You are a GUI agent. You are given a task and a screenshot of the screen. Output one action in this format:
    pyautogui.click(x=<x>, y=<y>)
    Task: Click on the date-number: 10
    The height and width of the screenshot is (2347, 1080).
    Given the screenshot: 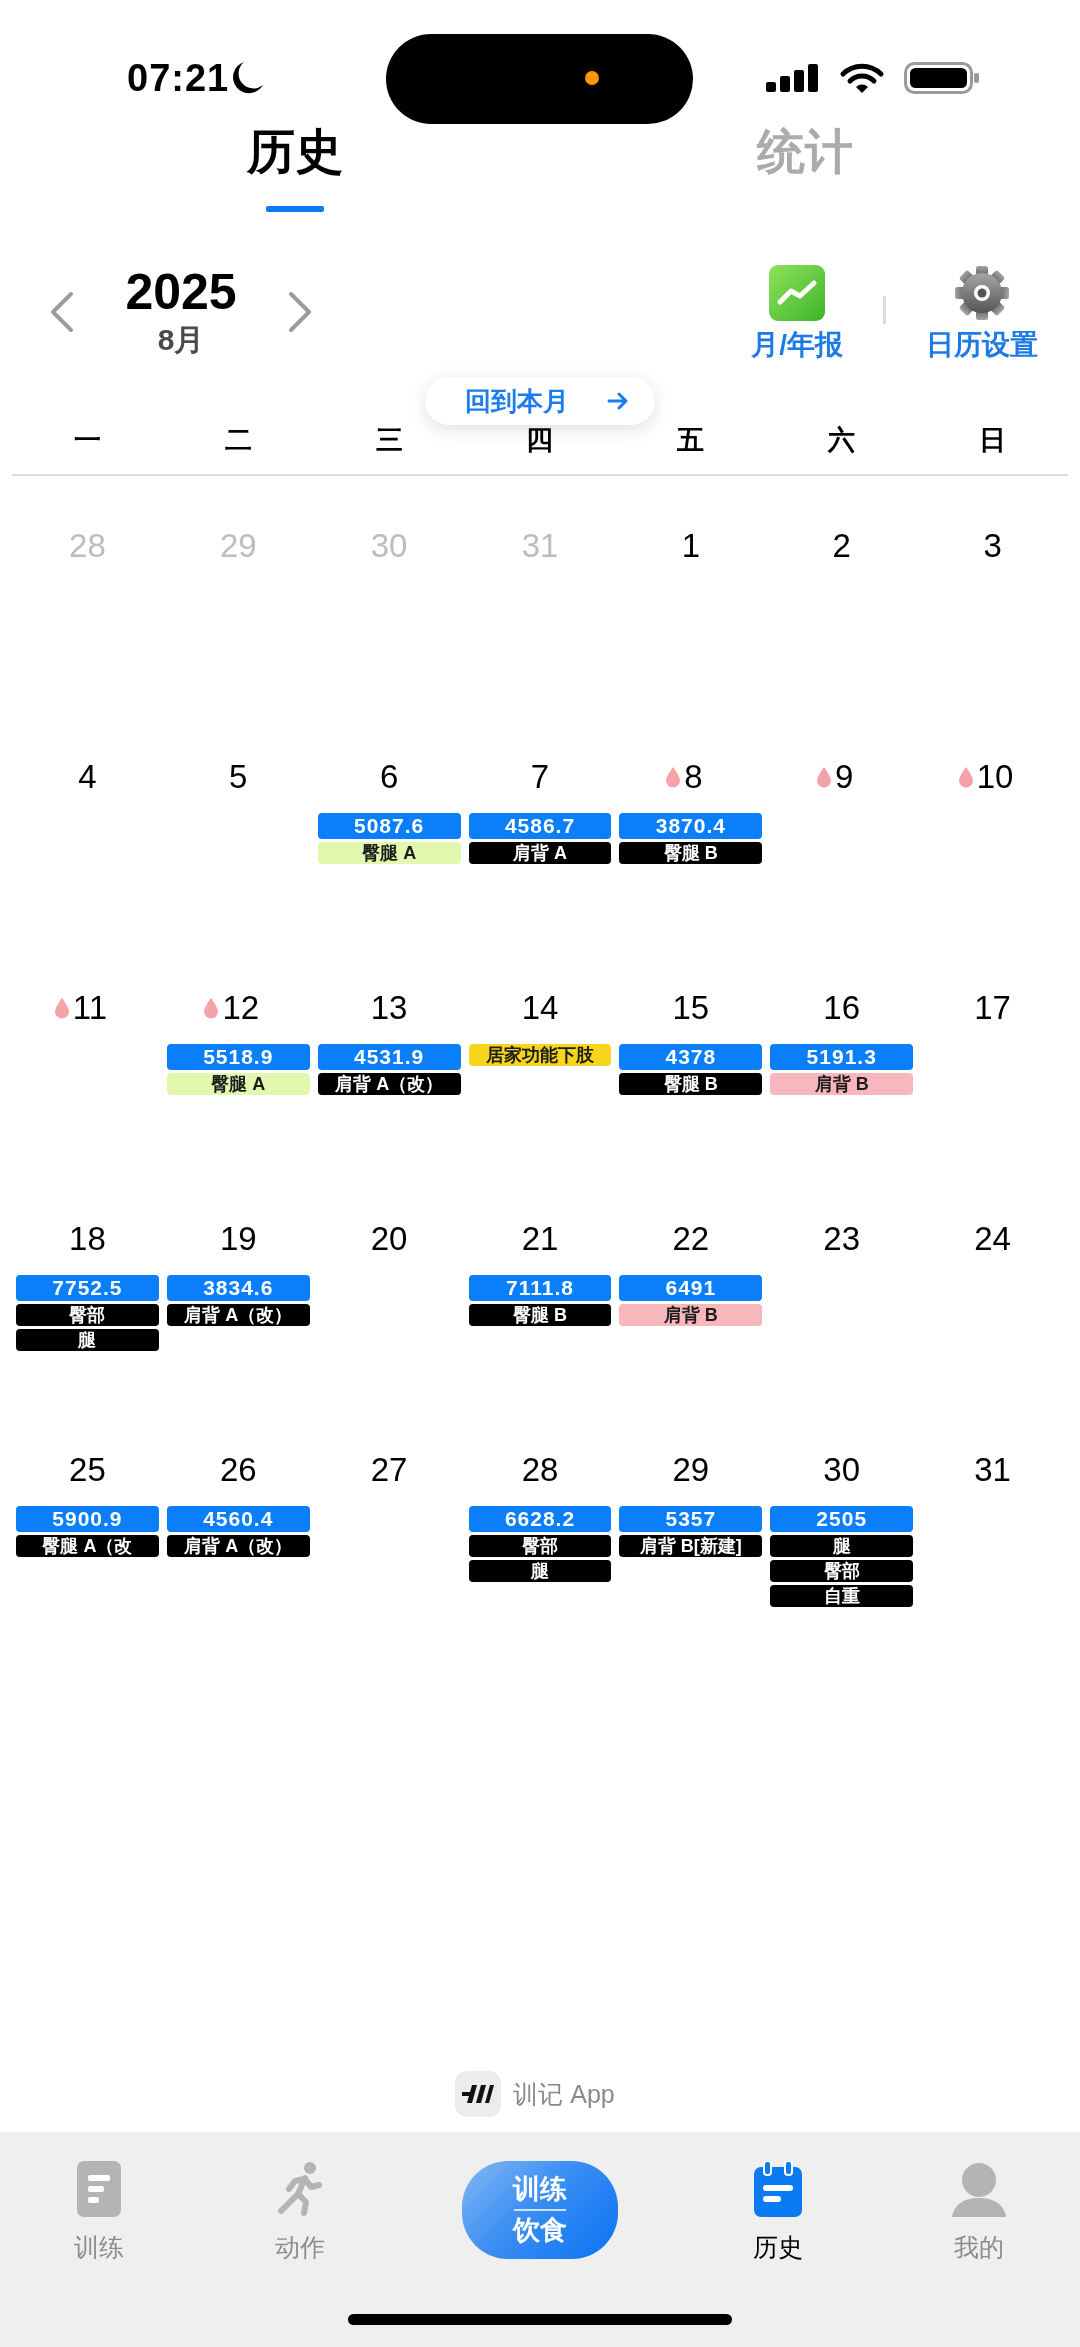 What is the action you would take?
    pyautogui.click(x=995, y=777)
    